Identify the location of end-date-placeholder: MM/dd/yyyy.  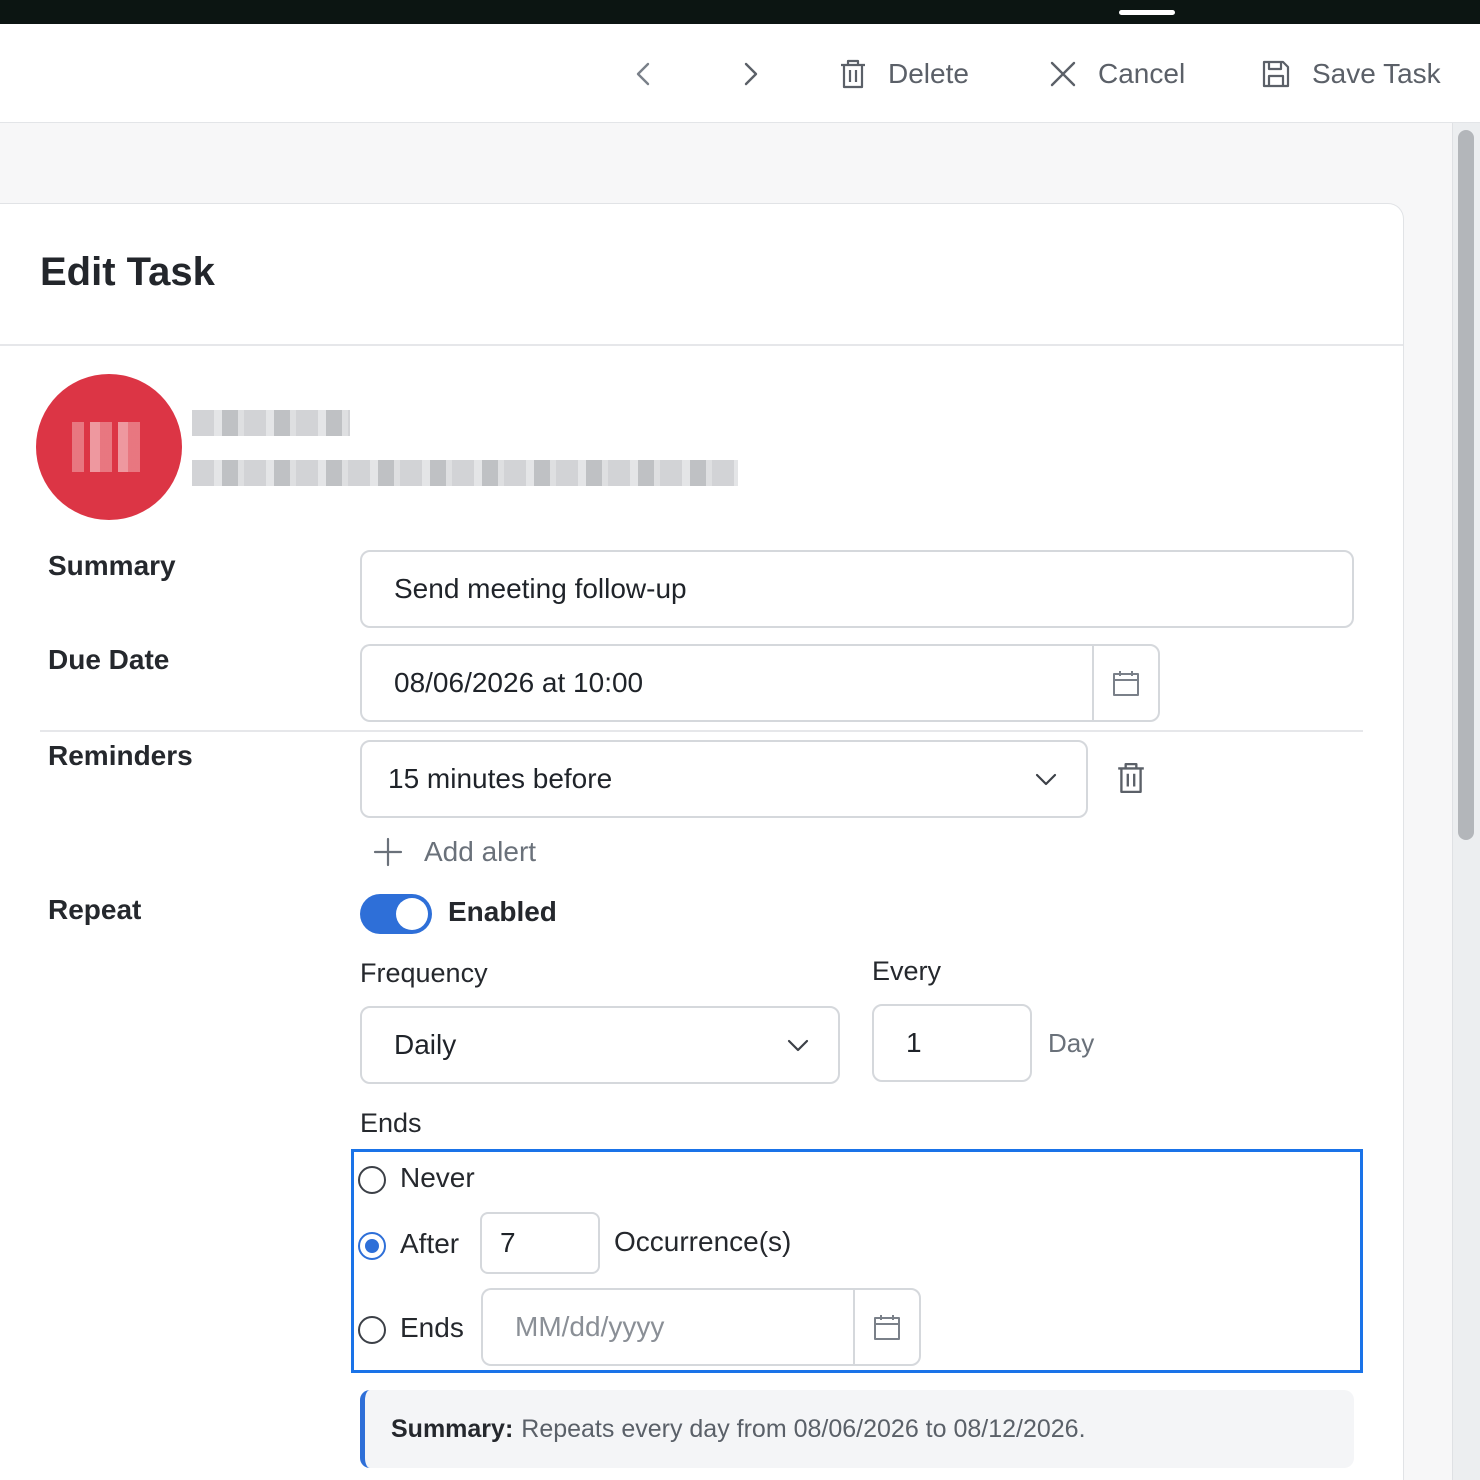
(590, 1326).